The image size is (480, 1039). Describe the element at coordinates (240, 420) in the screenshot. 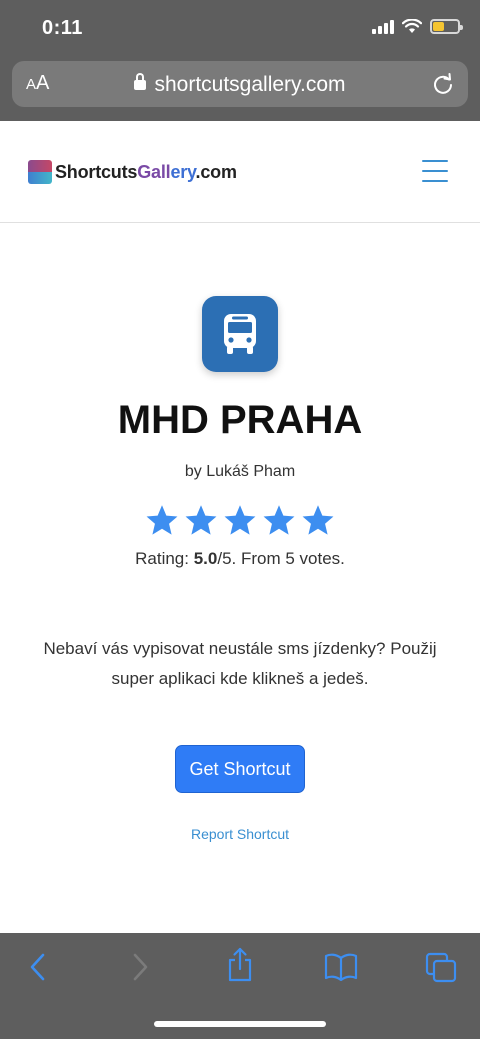

I see `shortcut-title: MHD PRAHA` at that location.